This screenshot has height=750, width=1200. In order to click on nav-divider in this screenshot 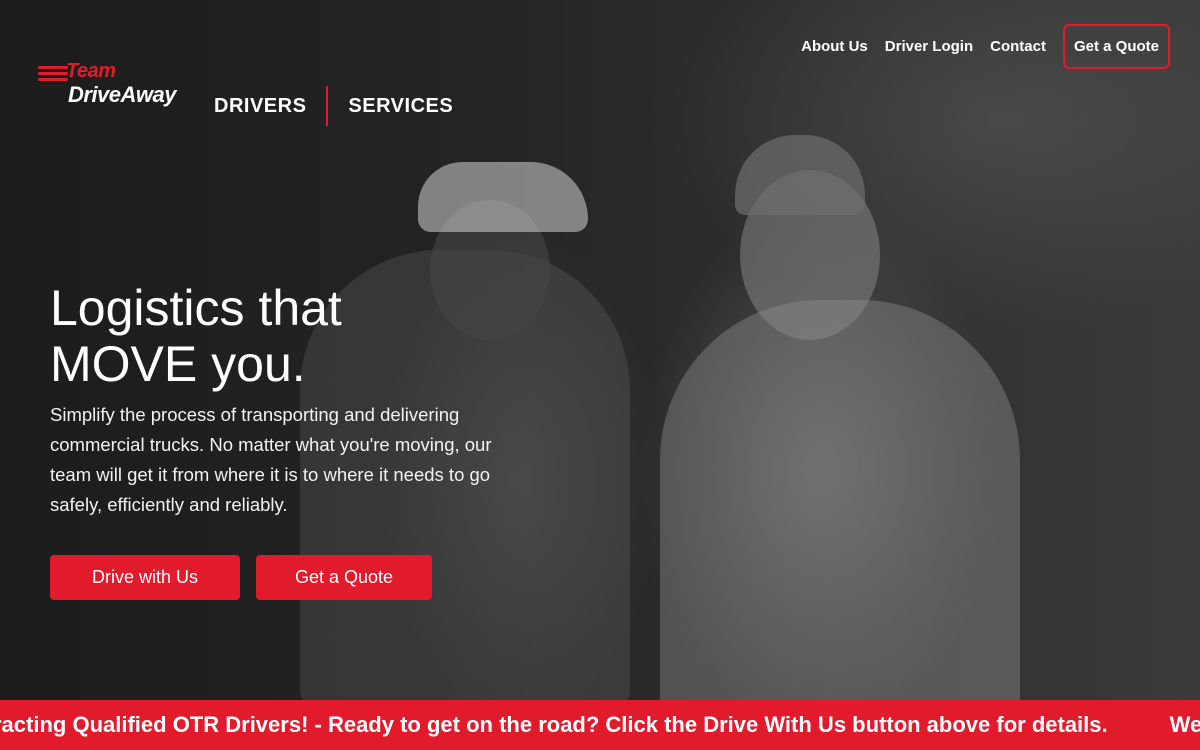, I will do `click(327, 106)`.